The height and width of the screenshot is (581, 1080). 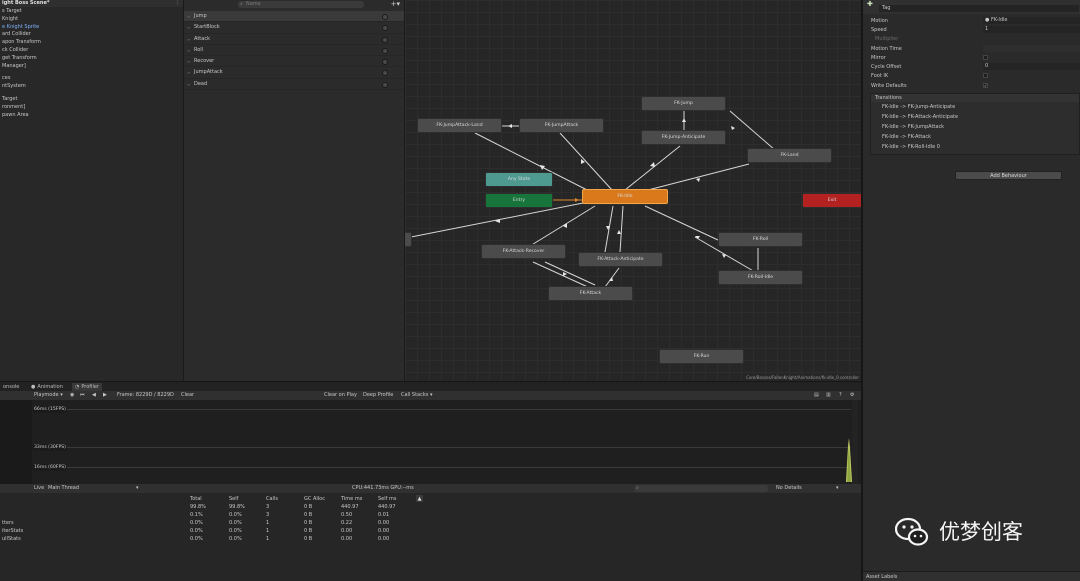 I want to click on live-toggle: Live, so click(x=39, y=488).